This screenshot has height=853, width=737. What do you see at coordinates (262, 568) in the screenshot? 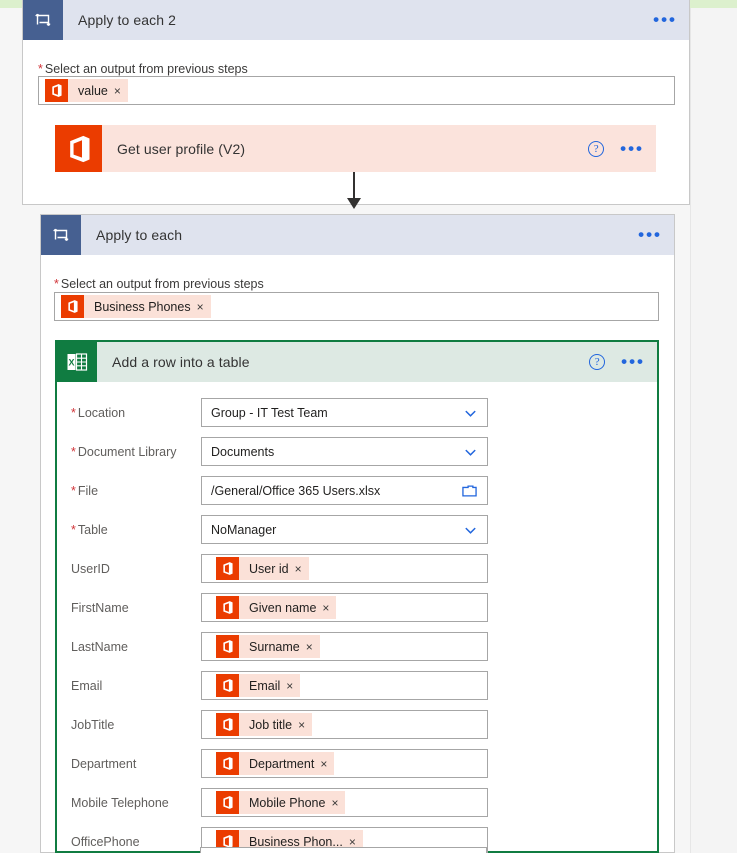
I see `token-chip: User id ×` at bounding box center [262, 568].